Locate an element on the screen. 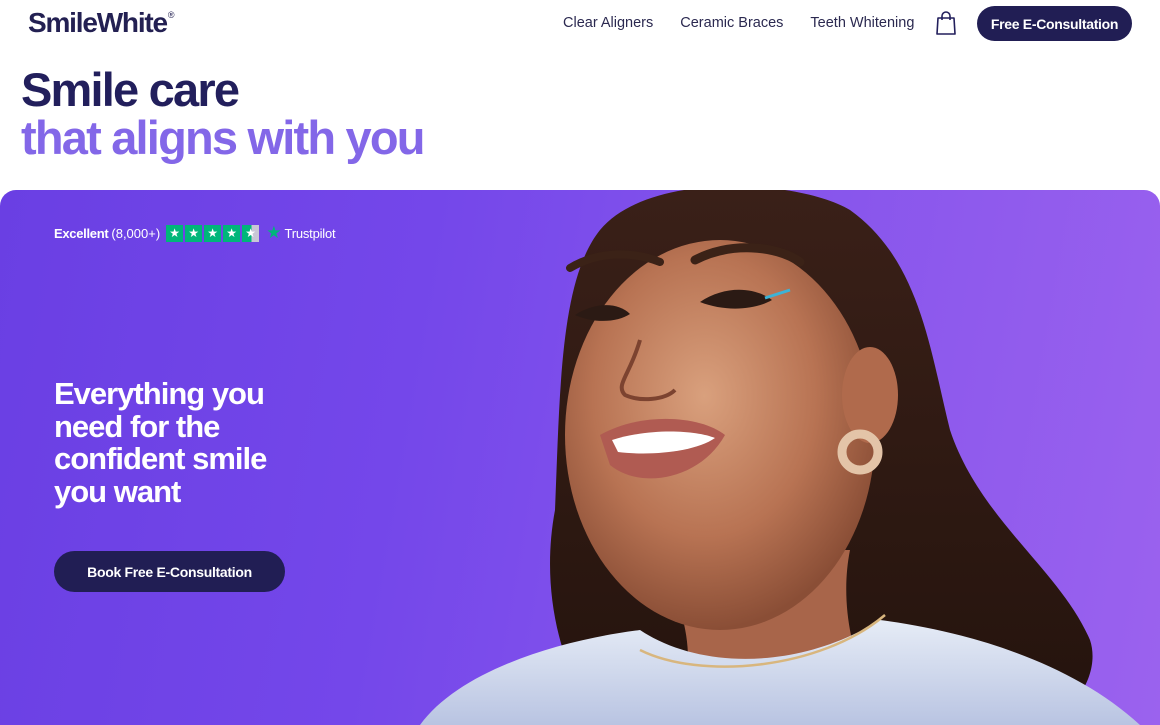 This screenshot has width=1160, height=725. book-consultation-button: Book Free E-Consultation is located at coordinates (169, 571).